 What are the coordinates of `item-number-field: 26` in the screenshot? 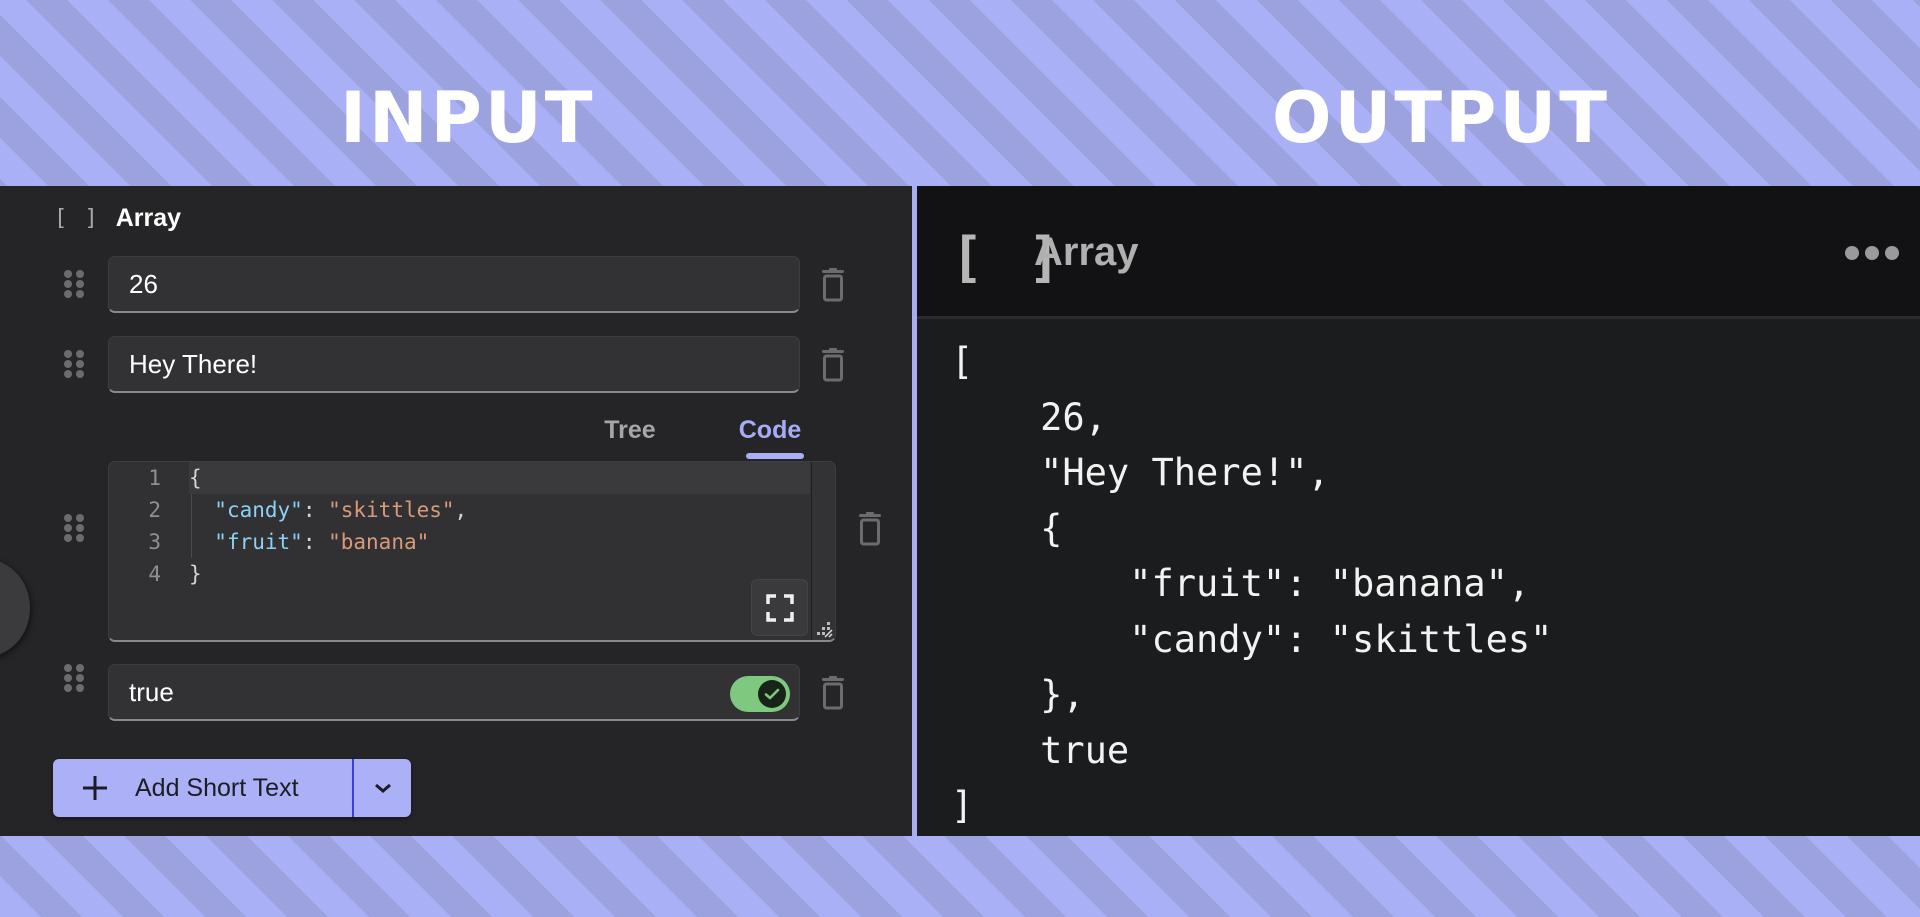 It's located at (454, 284).